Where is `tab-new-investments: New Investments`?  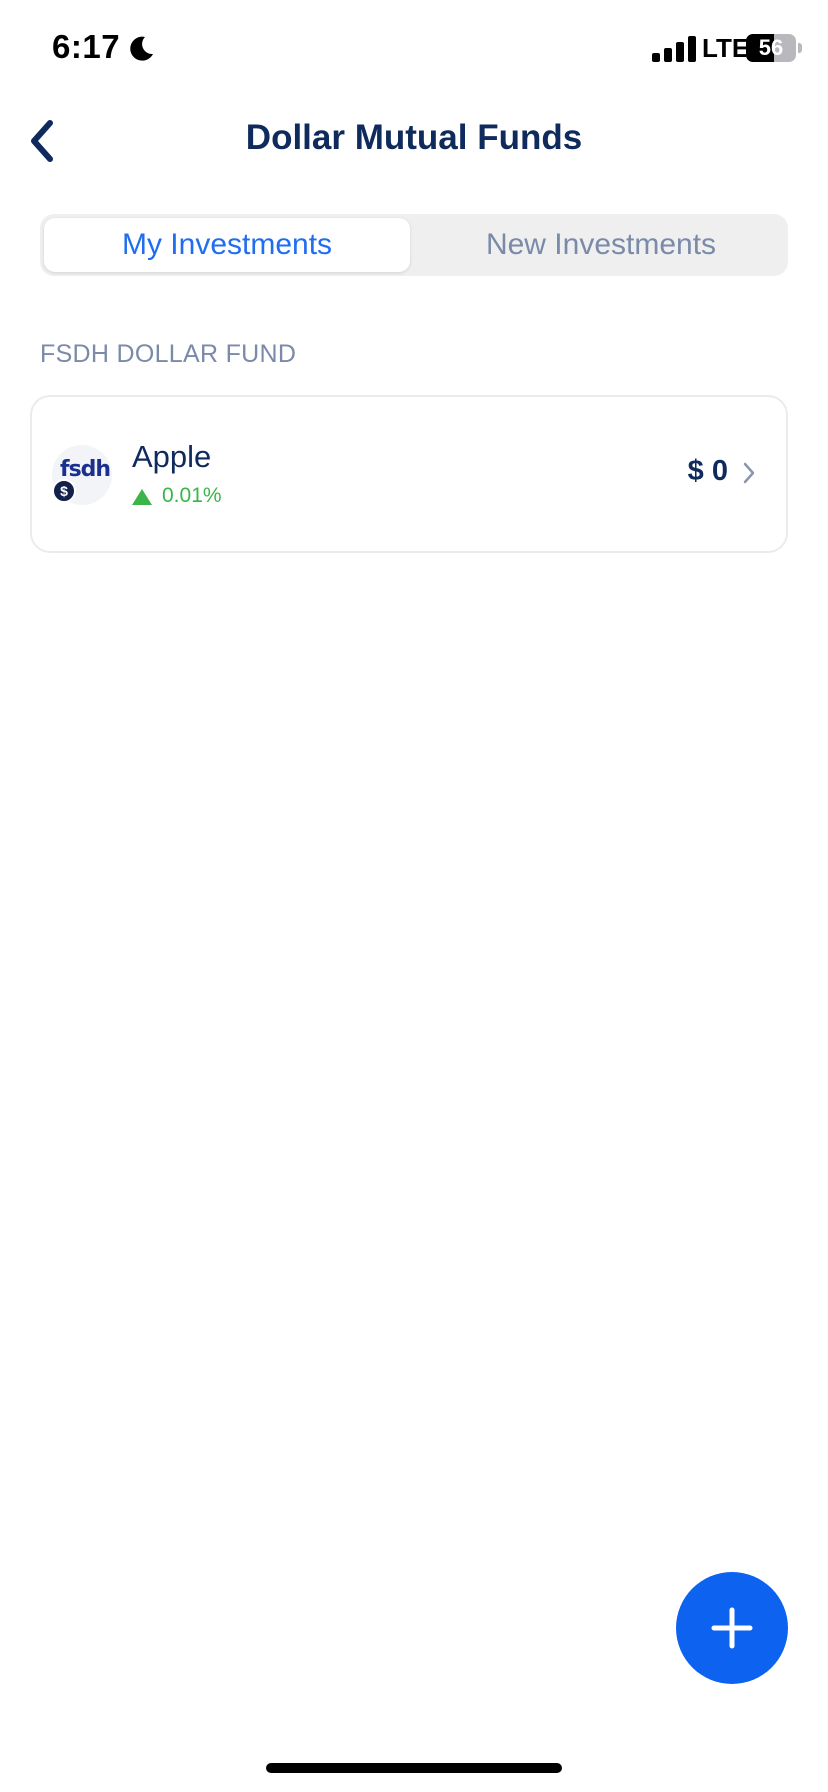 tab-new-investments: New Investments is located at coordinates (601, 245).